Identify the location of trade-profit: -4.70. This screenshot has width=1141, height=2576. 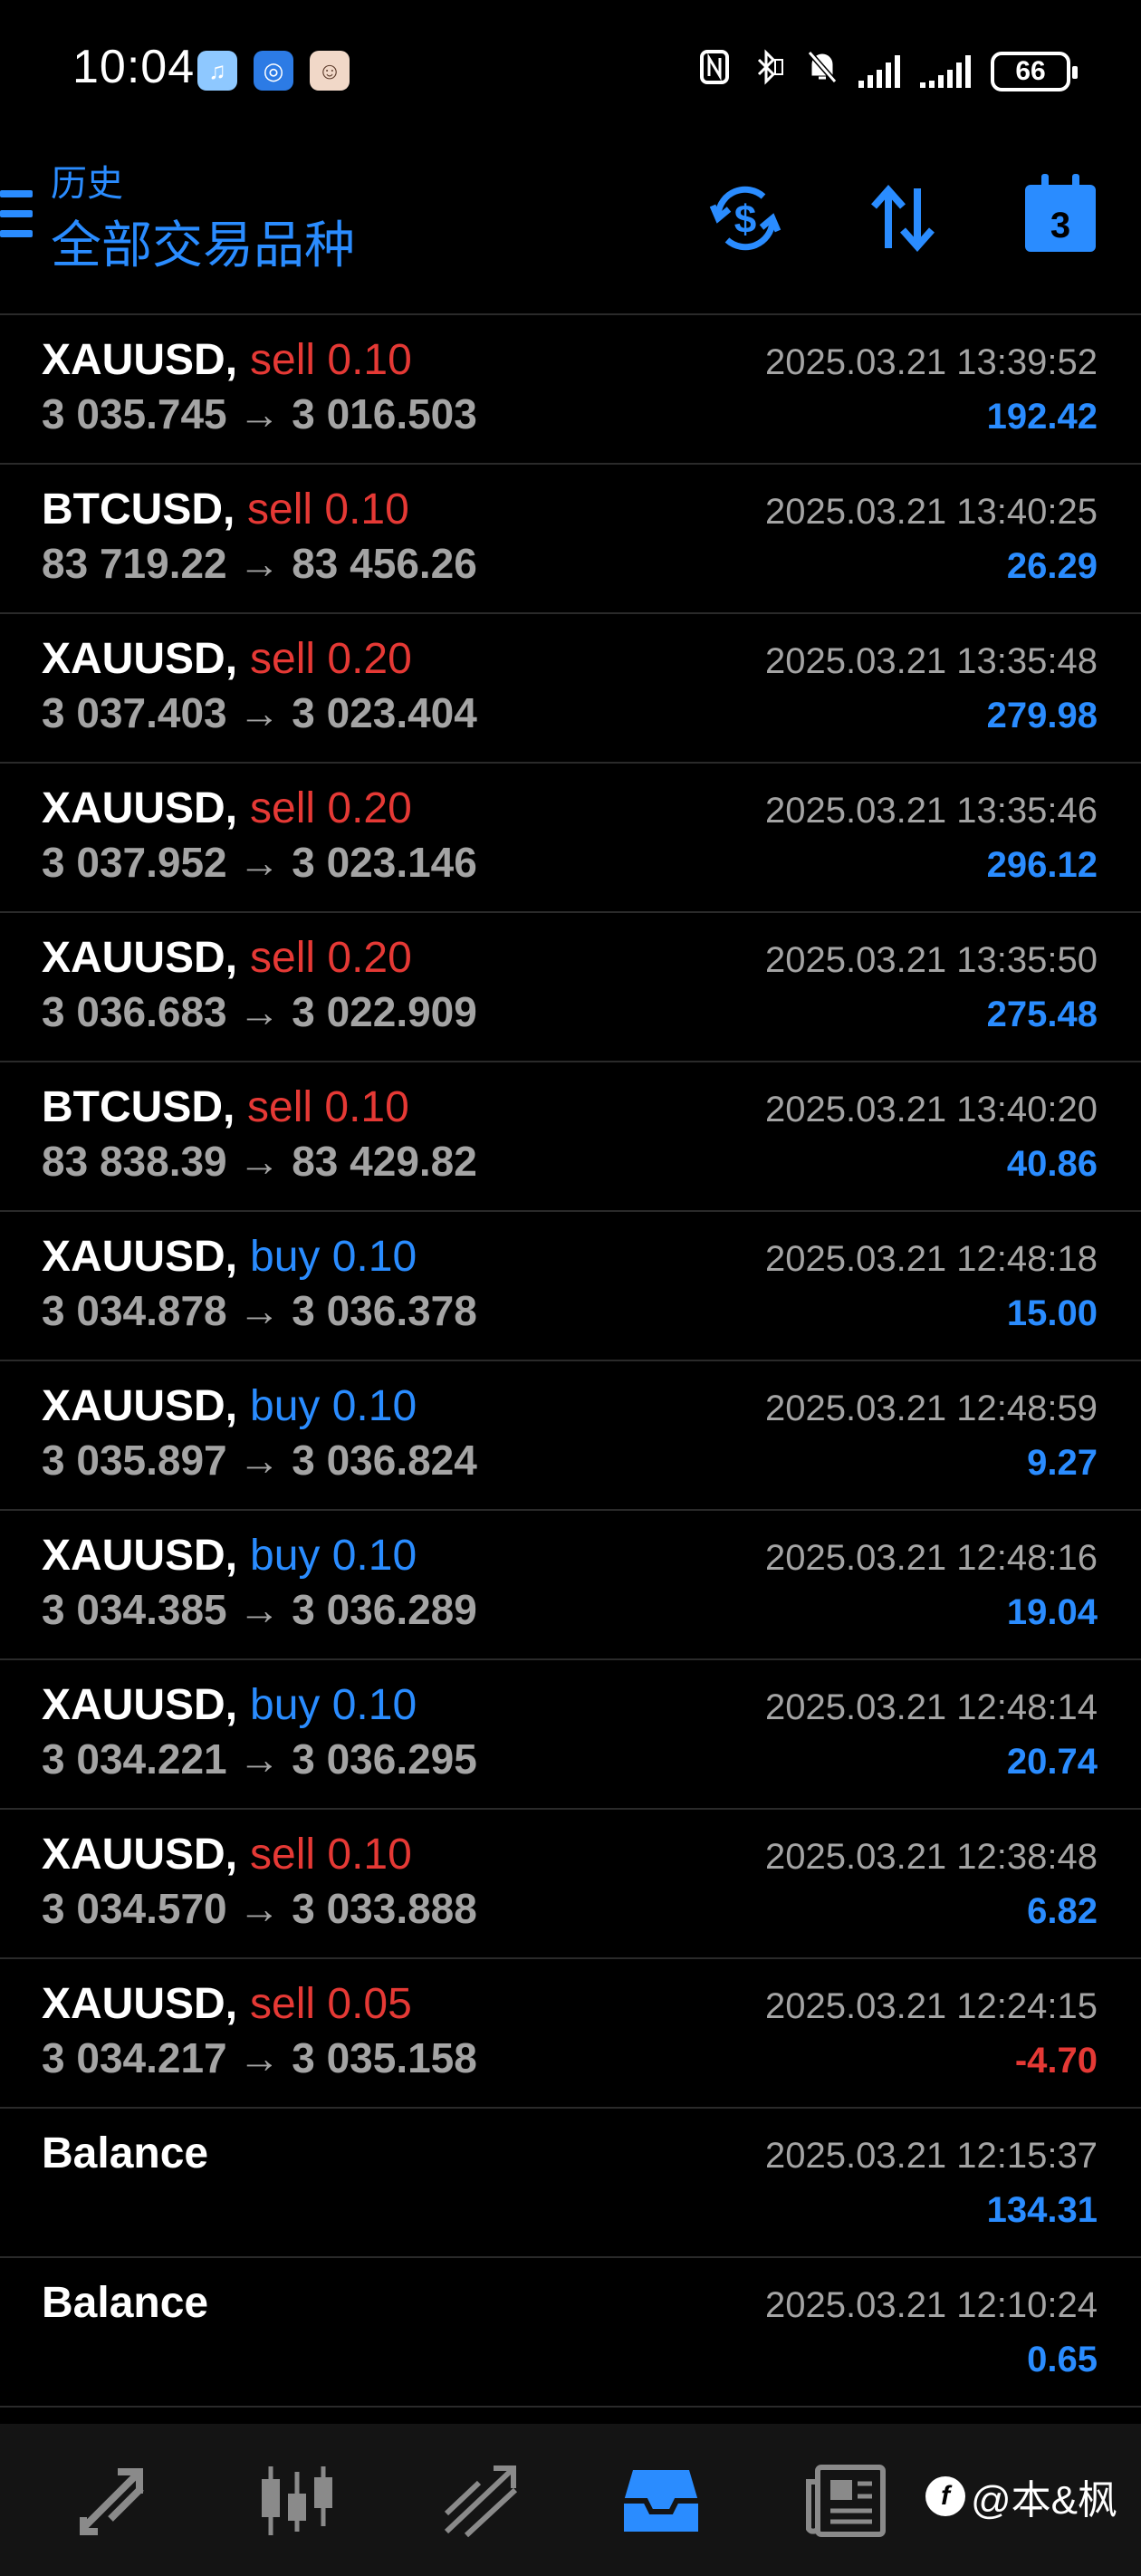
(1056, 2061).